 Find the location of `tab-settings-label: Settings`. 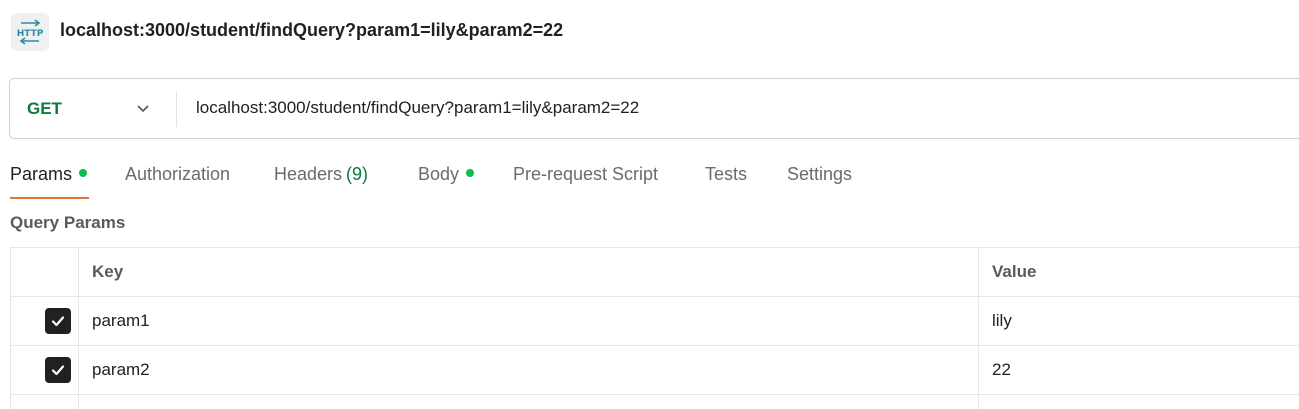

tab-settings-label: Settings is located at coordinates (820, 174).